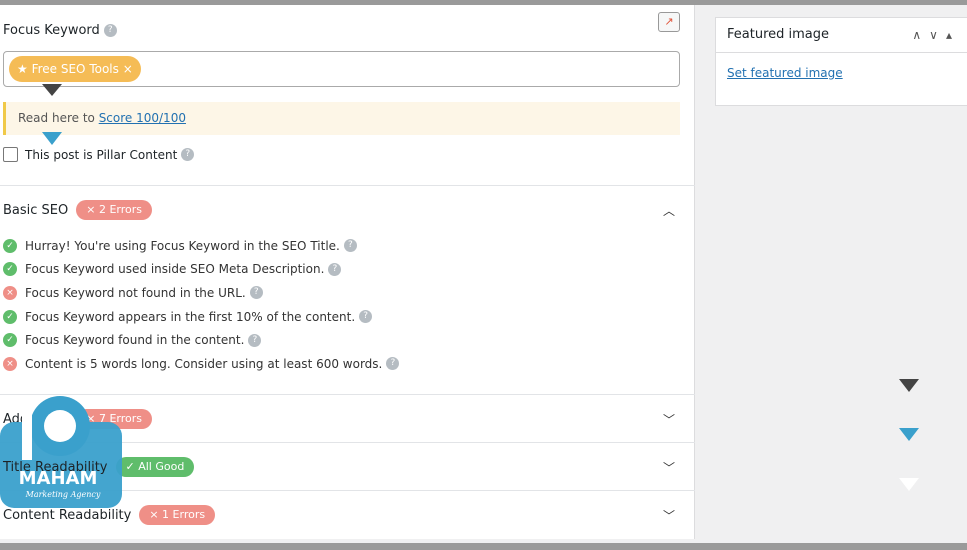 This screenshot has height=550, width=967. What do you see at coordinates (155, 467) in the screenshot?
I see `status-badge: ✓ All Good` at bounding box center [155, 467].